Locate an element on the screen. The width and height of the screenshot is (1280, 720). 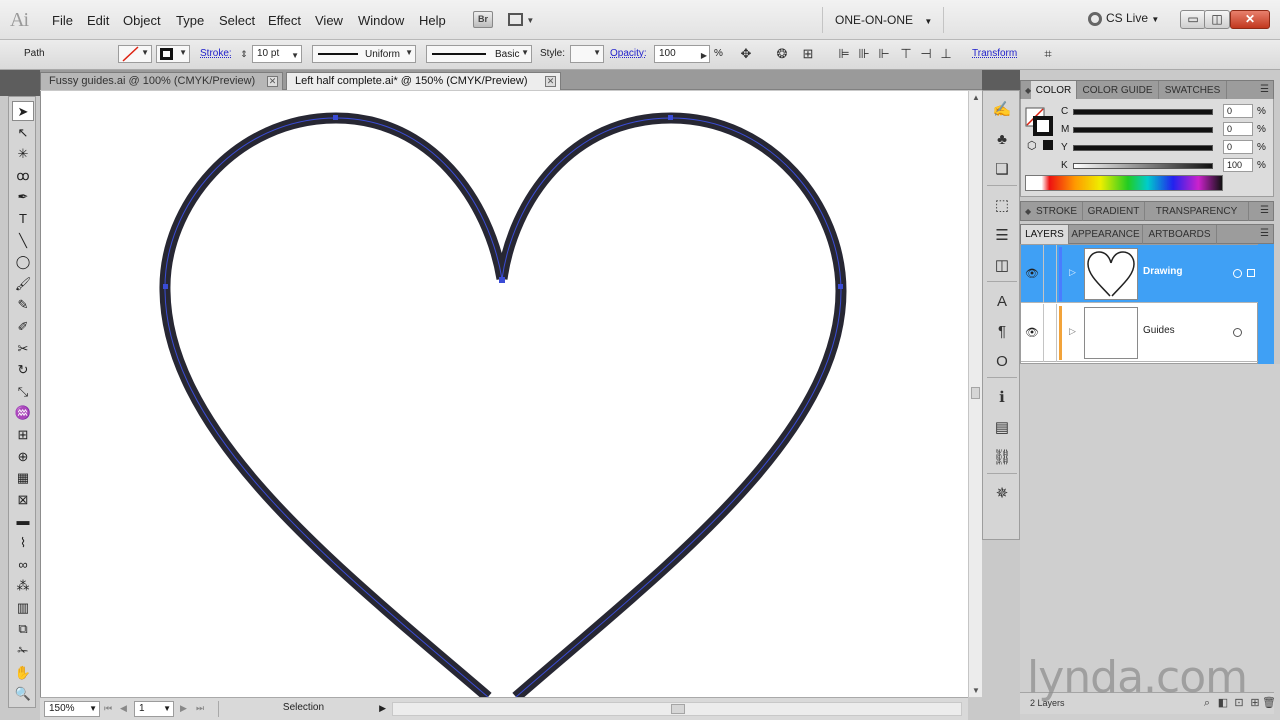
zoom-tool-icon: 🔍 is located at coordinates (23, 694).